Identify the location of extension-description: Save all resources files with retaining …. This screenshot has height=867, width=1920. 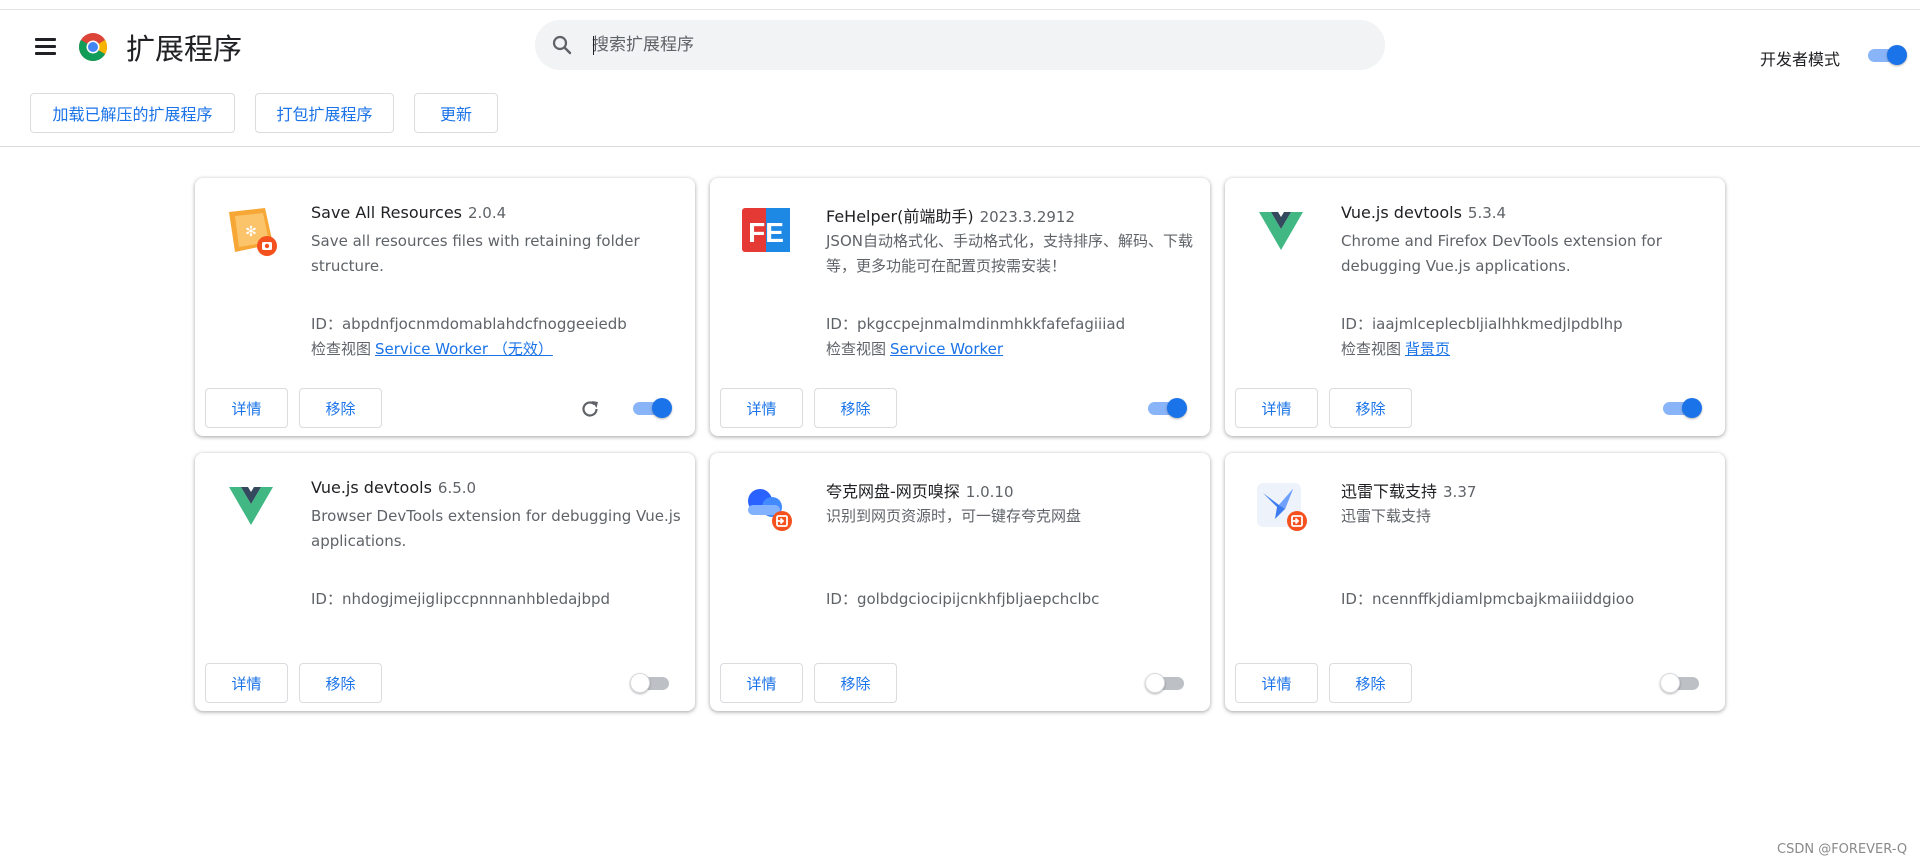
(475, 253).